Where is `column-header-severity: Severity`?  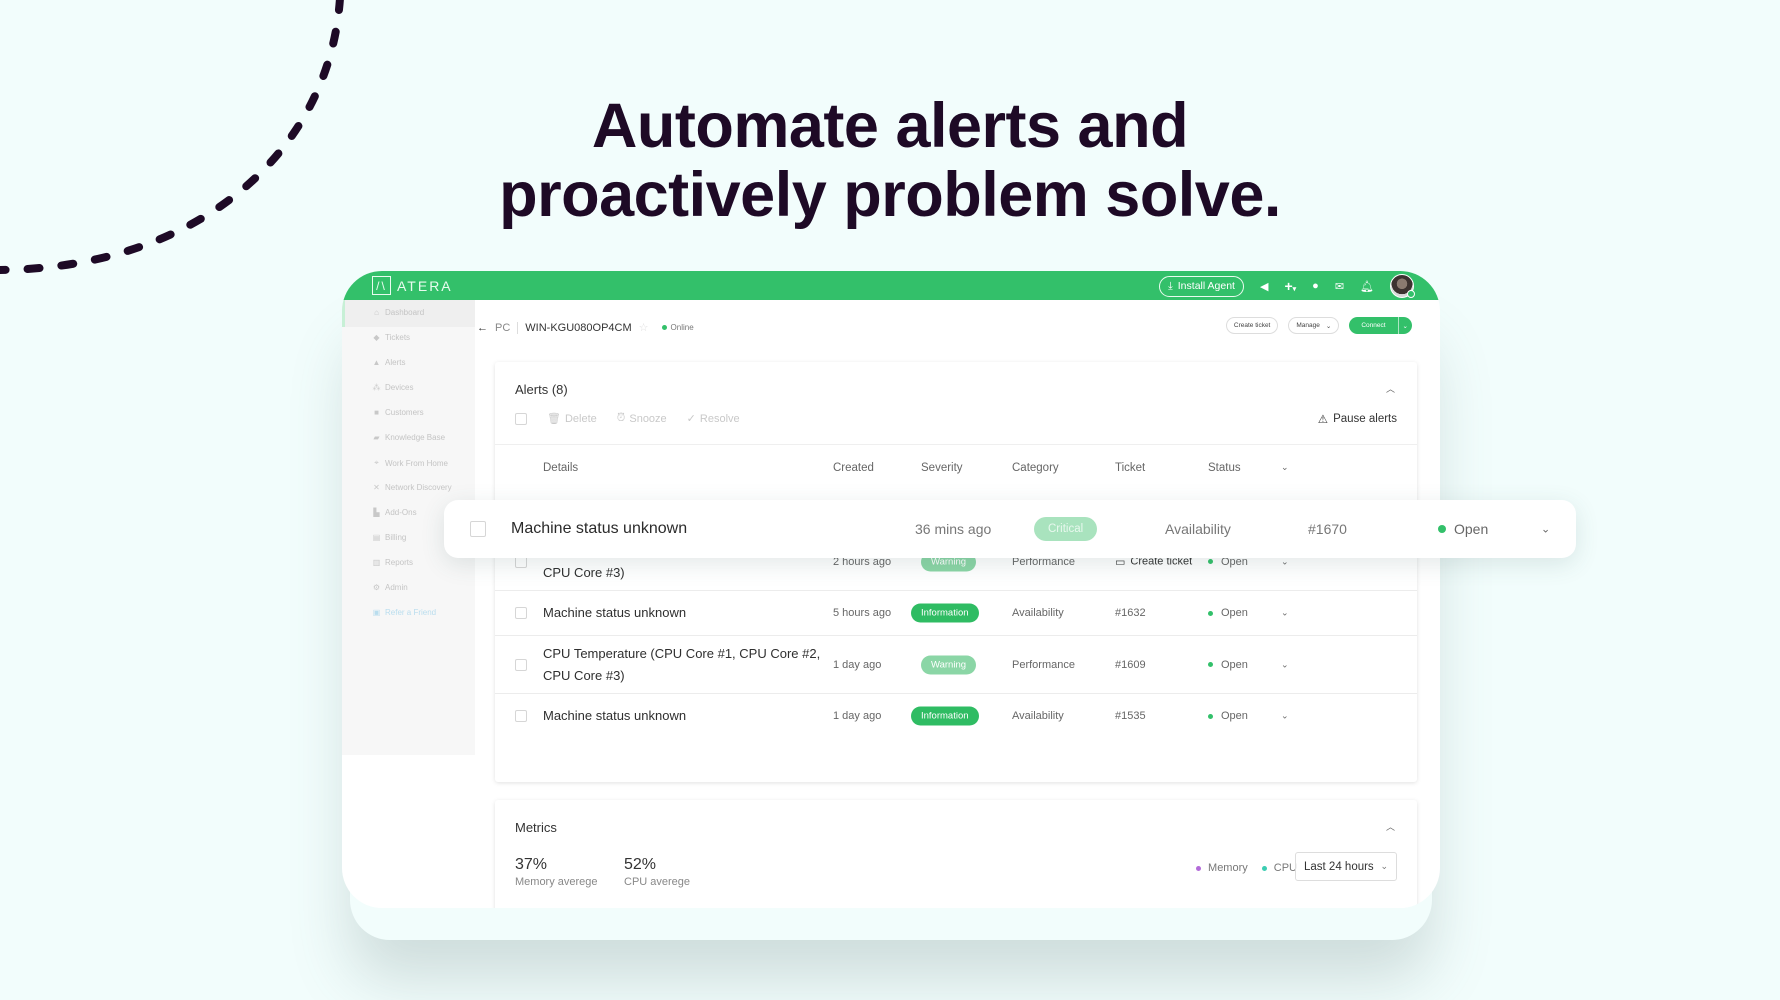 column-header-severity: Severity is located at coordinates (942, 468).